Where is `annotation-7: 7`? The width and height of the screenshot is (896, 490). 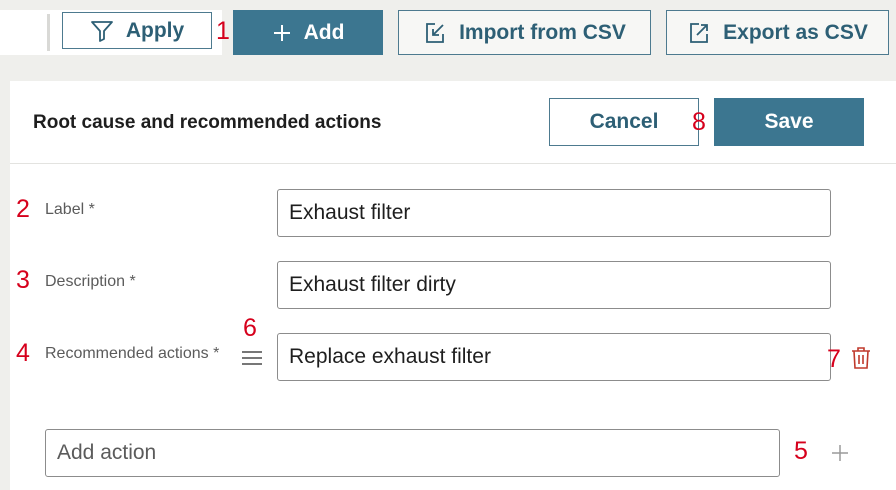 annotation-7: 7 is located at coordinates (834, 359).